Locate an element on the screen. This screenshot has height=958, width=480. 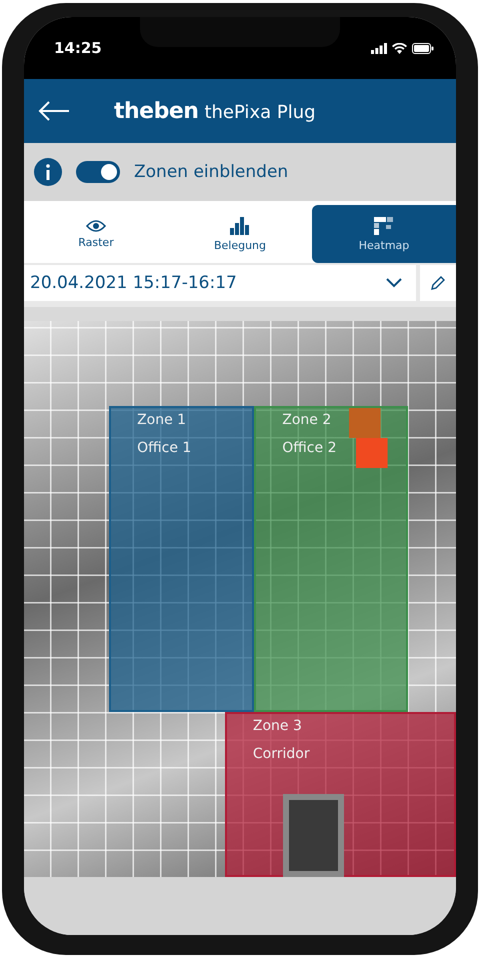
signal-icon is located at coordinates (379, 48).